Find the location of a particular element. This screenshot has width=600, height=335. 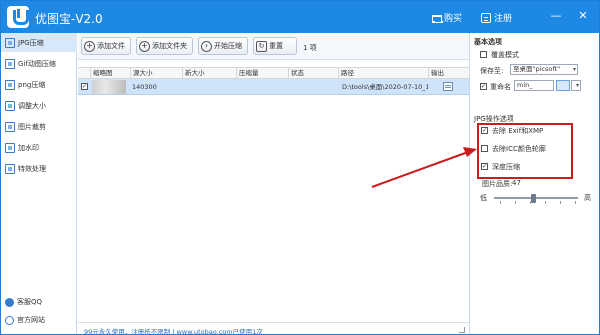

save-to-select: 至桌面"picsoft" ▾ is located at coordinates (544, 69).